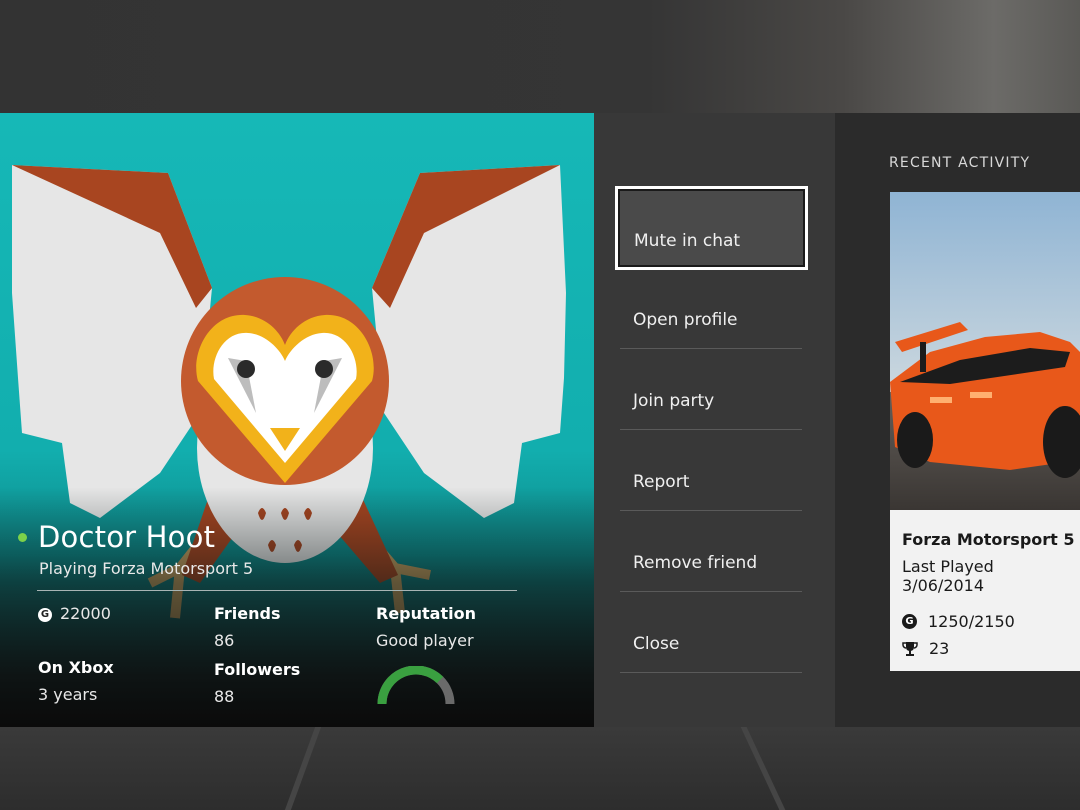 The width and height of the screenshot is (1080, 810). Describe the element at coordinates (540, 768) in the screenshot. I see `background-bottom` at that location.